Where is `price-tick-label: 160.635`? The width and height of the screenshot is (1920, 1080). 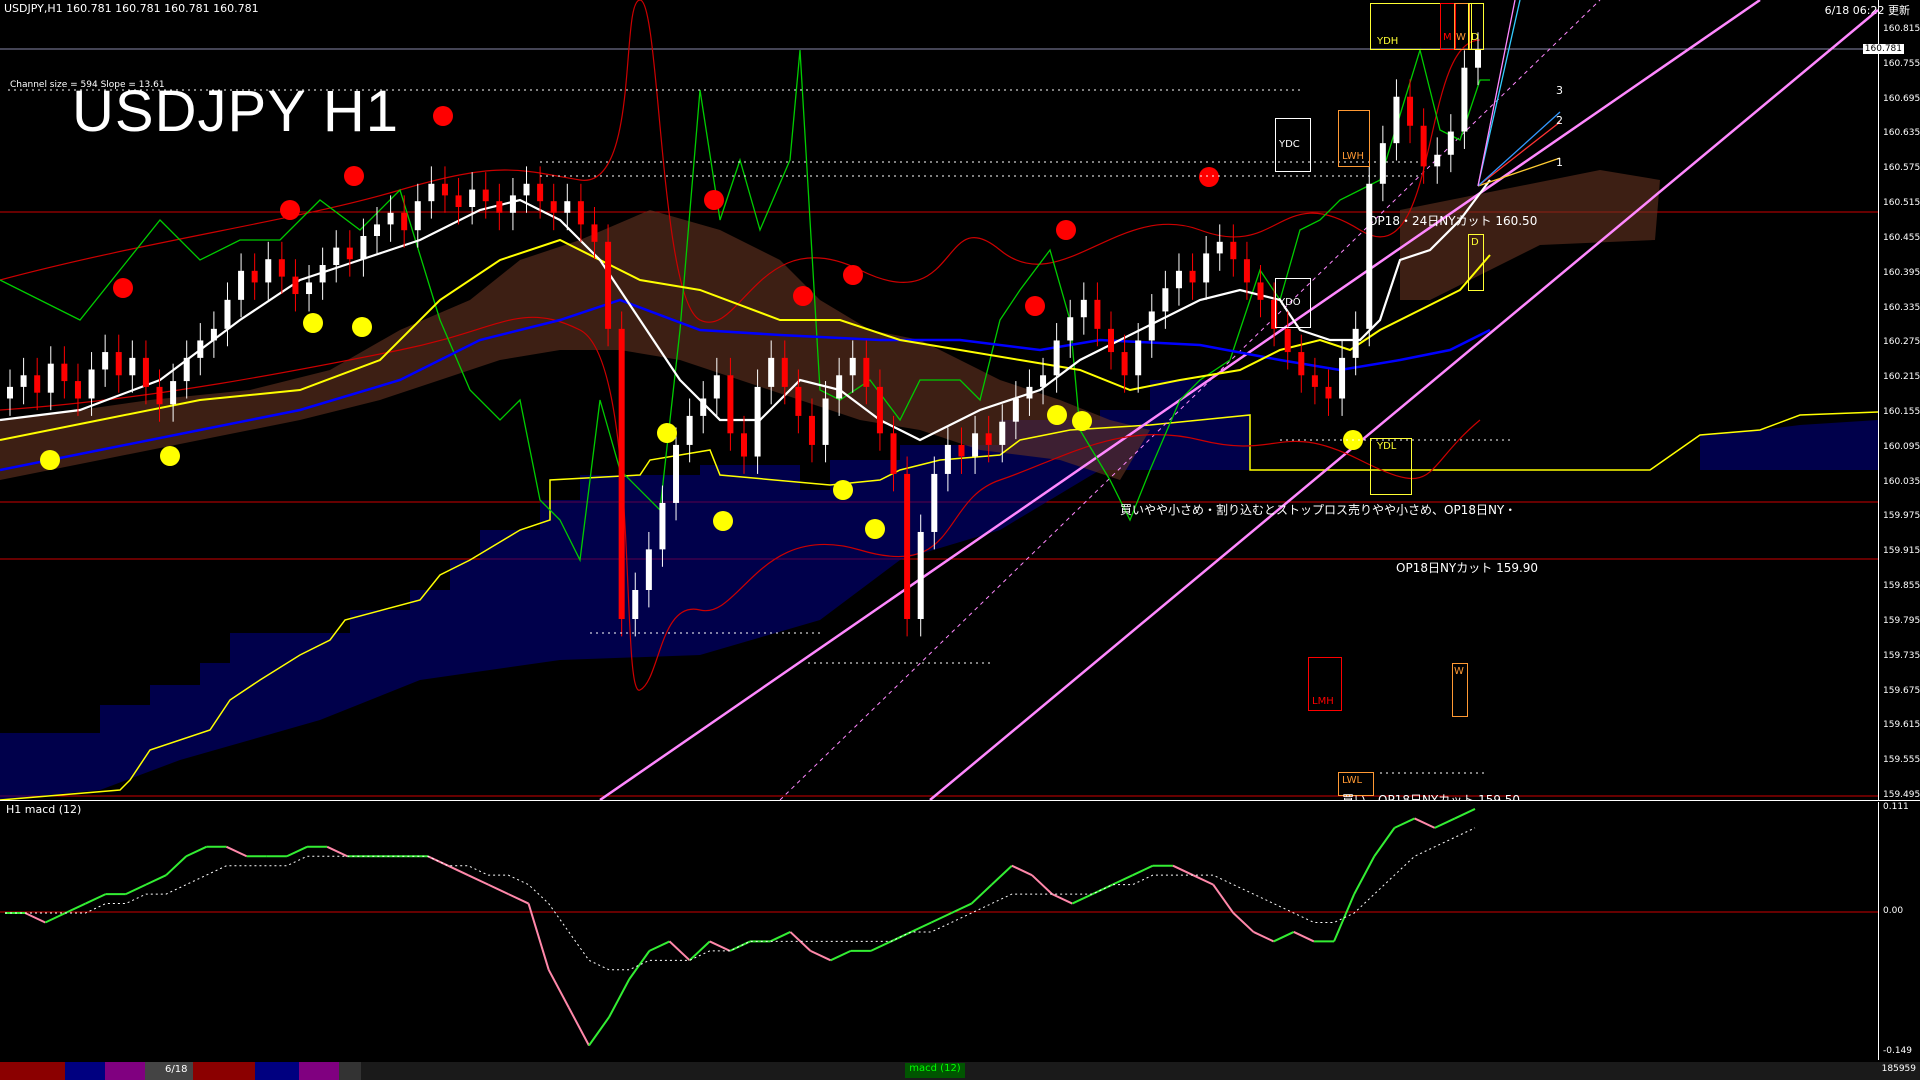
price-tick-label: 160.635 is located at coordinates (1901, 133).